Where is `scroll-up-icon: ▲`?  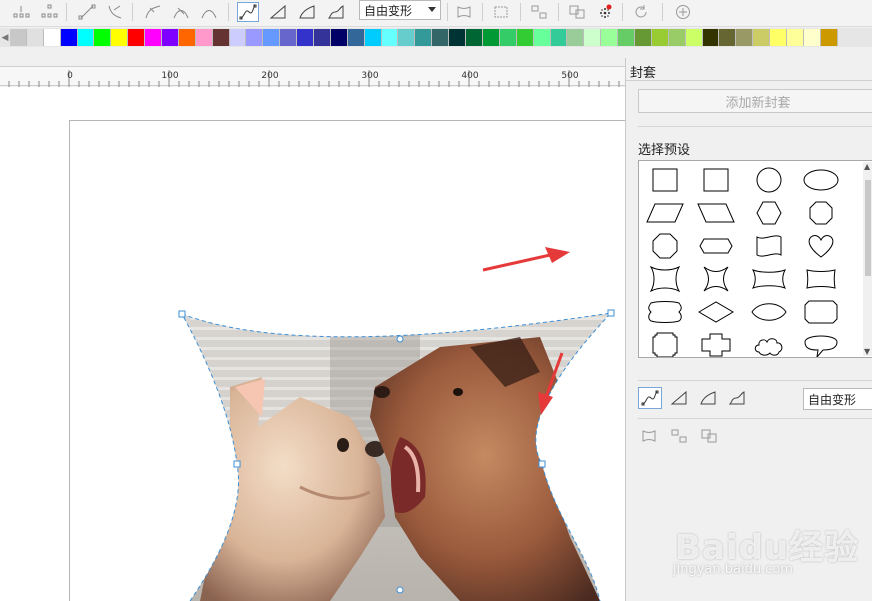
scroll-up-icon: ▲ is located at coordinates (867, 166).